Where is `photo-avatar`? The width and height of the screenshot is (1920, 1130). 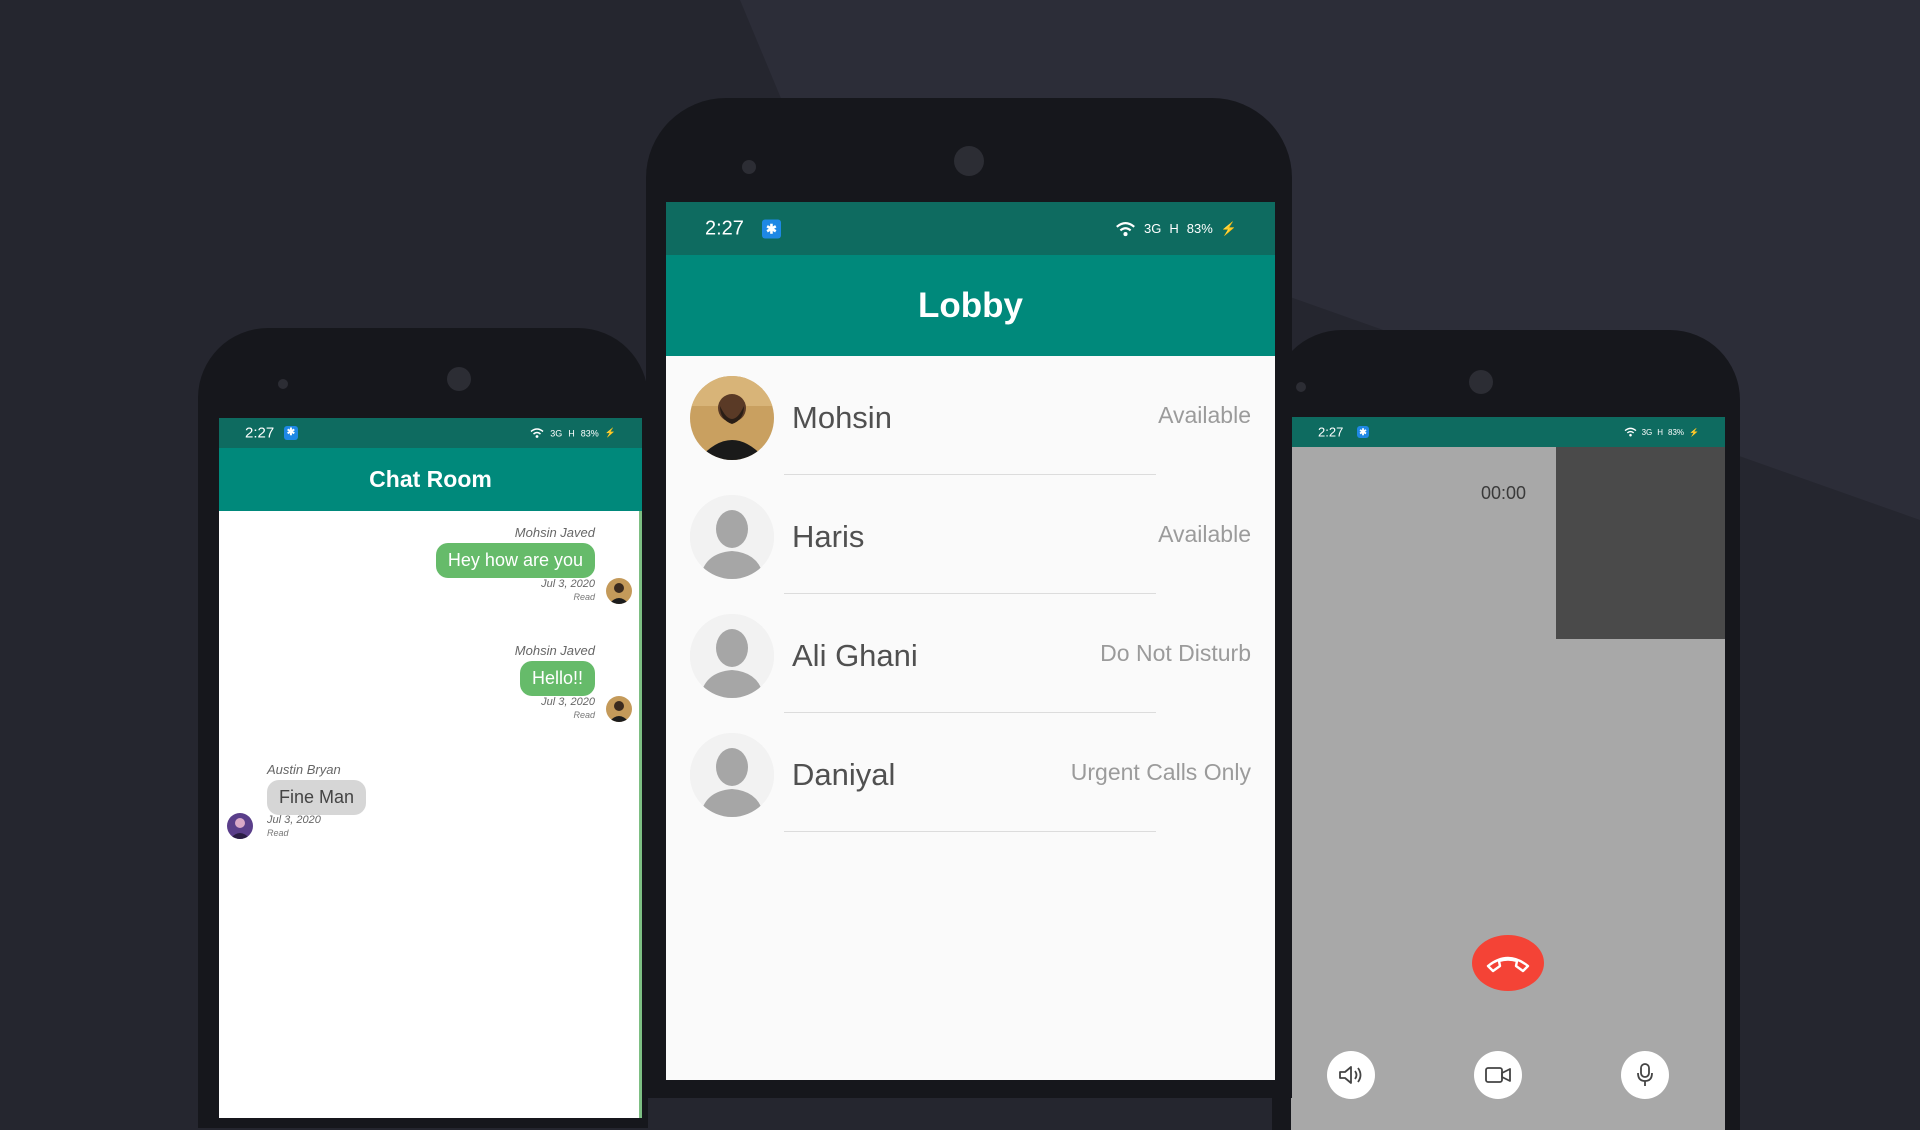 photo-avatar is located at coordinates (732, 418).